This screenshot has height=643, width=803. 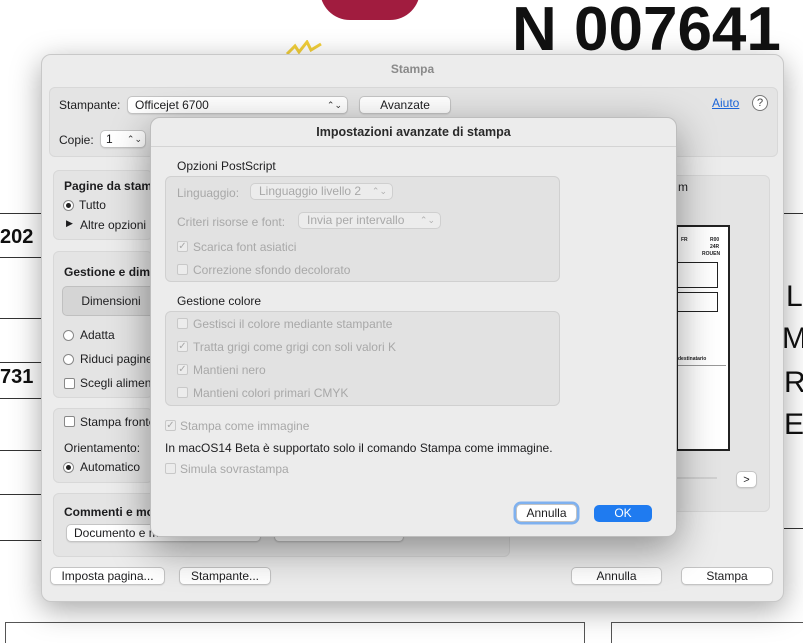 What do you see at coordinates (116, 359) in the screenshot?
I see `shrink-label: Riduci pagine` at bounding box center [116, 359].